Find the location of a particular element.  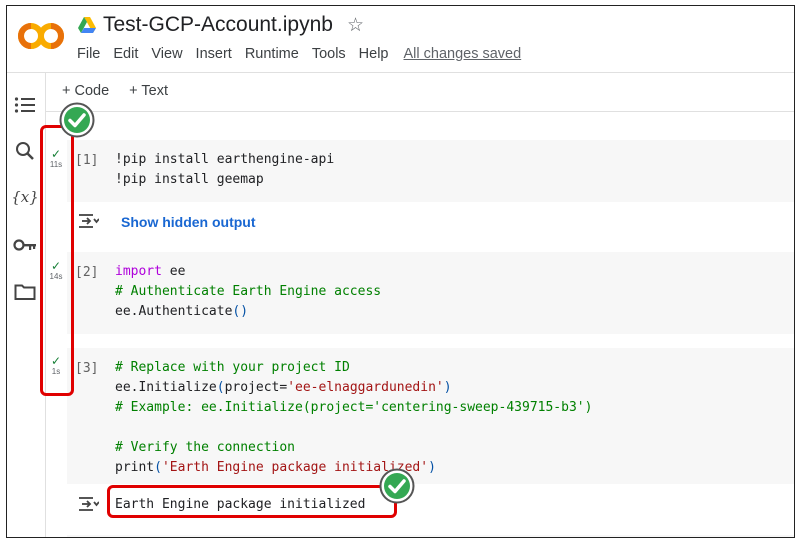

notebook-toolbar: + Code + Text is located at coordinates (125, 91).